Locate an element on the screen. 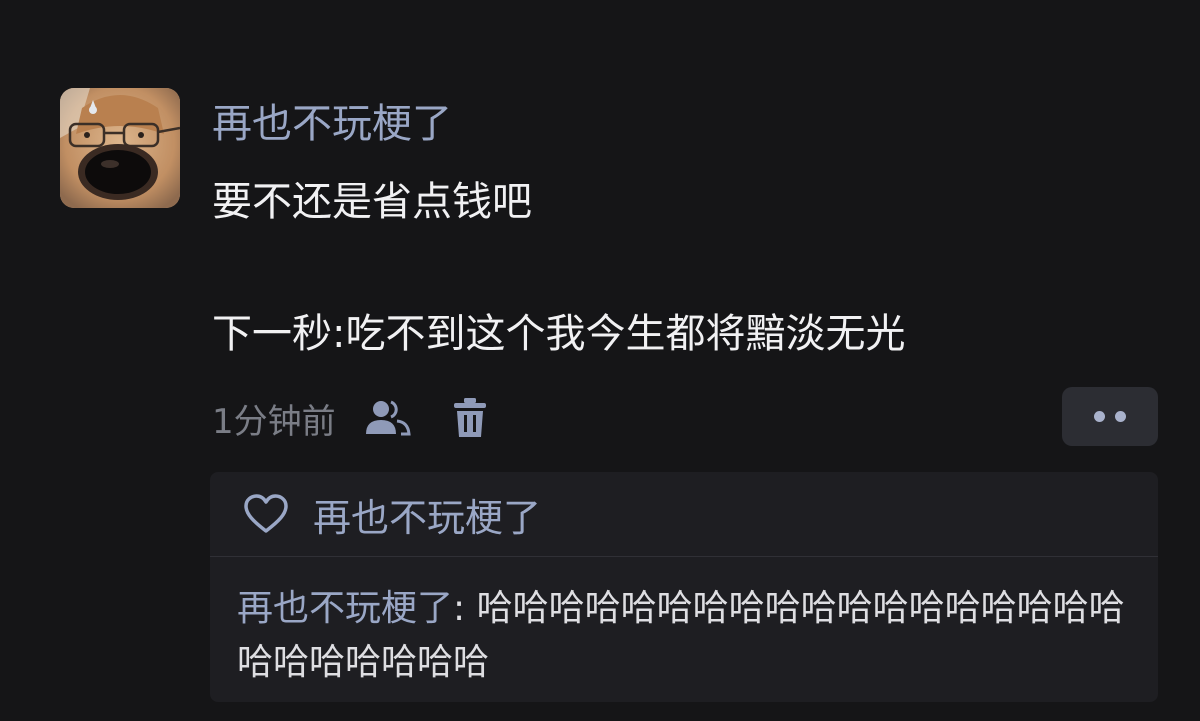  reply-author: 再也不玩梗了 is located at coordinates (345, 608).